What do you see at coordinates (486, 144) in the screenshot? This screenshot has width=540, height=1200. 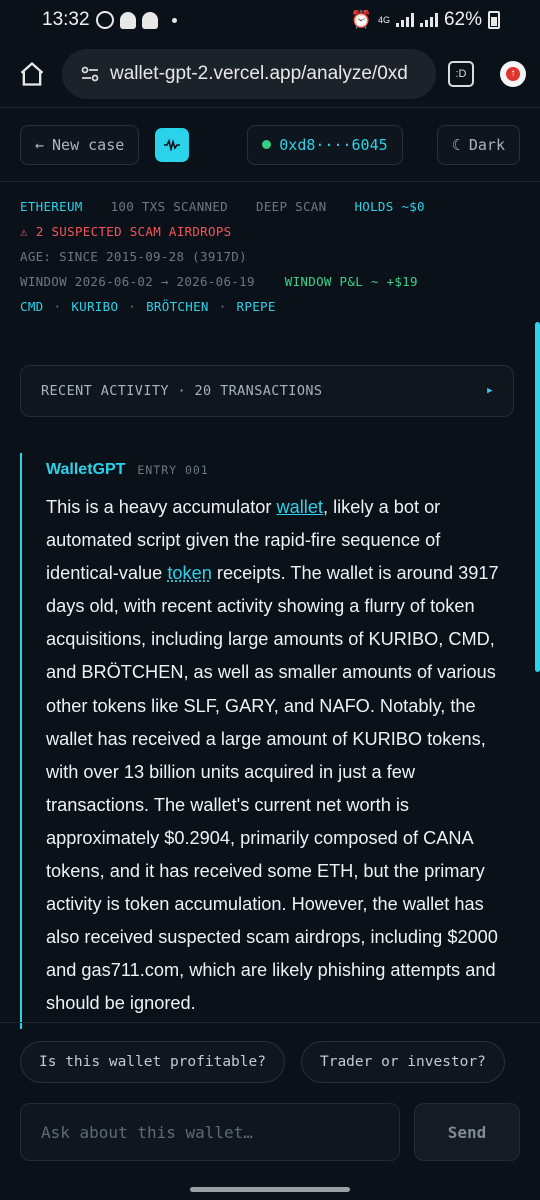 I see `theme-label: Dark` at bounding box center [486, 144].